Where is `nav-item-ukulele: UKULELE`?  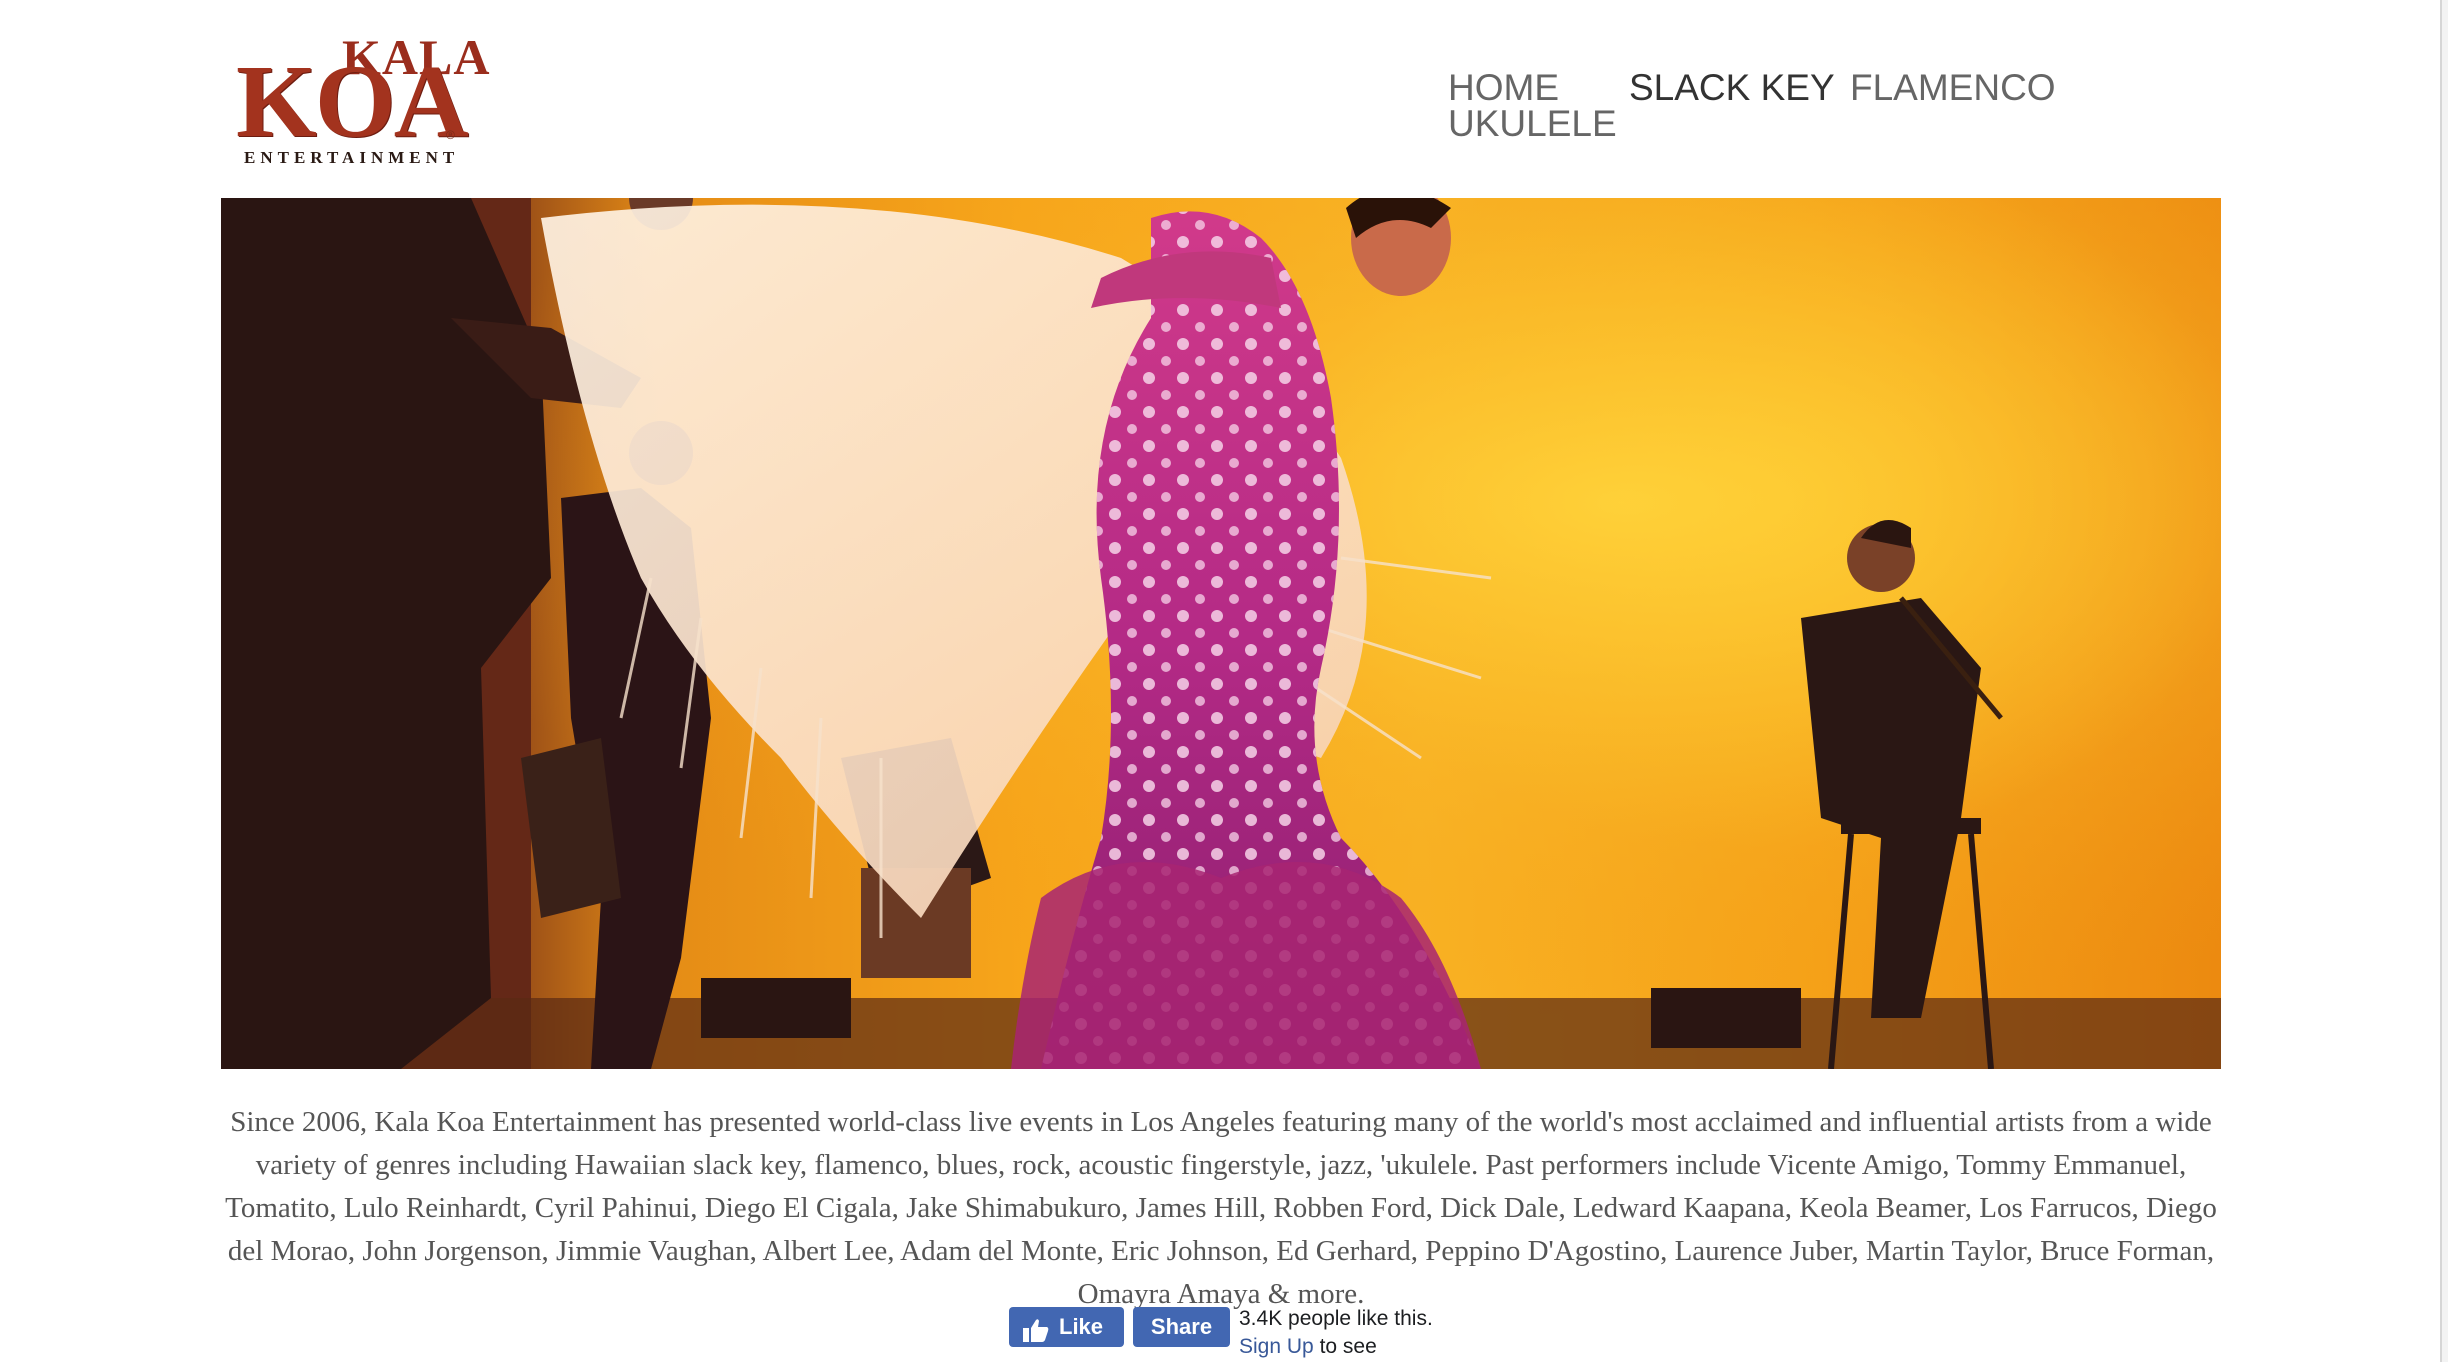 nav-item-ukulele: UKULELE is located at coordinates (1532, 124).